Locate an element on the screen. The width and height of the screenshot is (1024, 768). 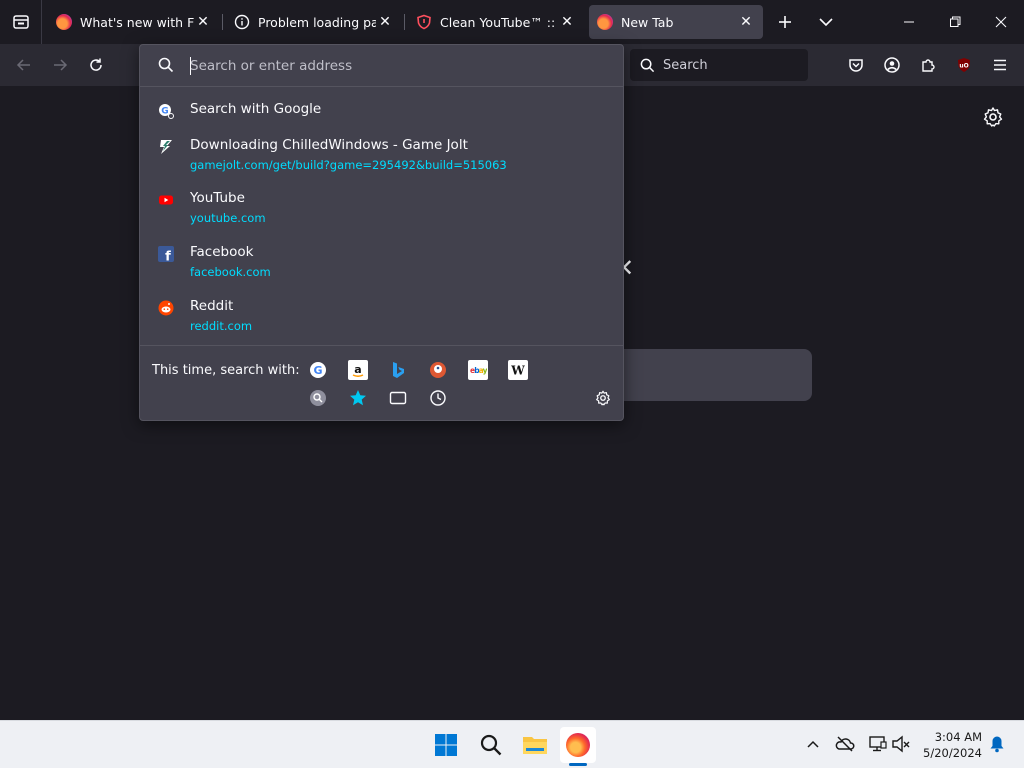
search-bar: Search is located at coordinates (719, 65).